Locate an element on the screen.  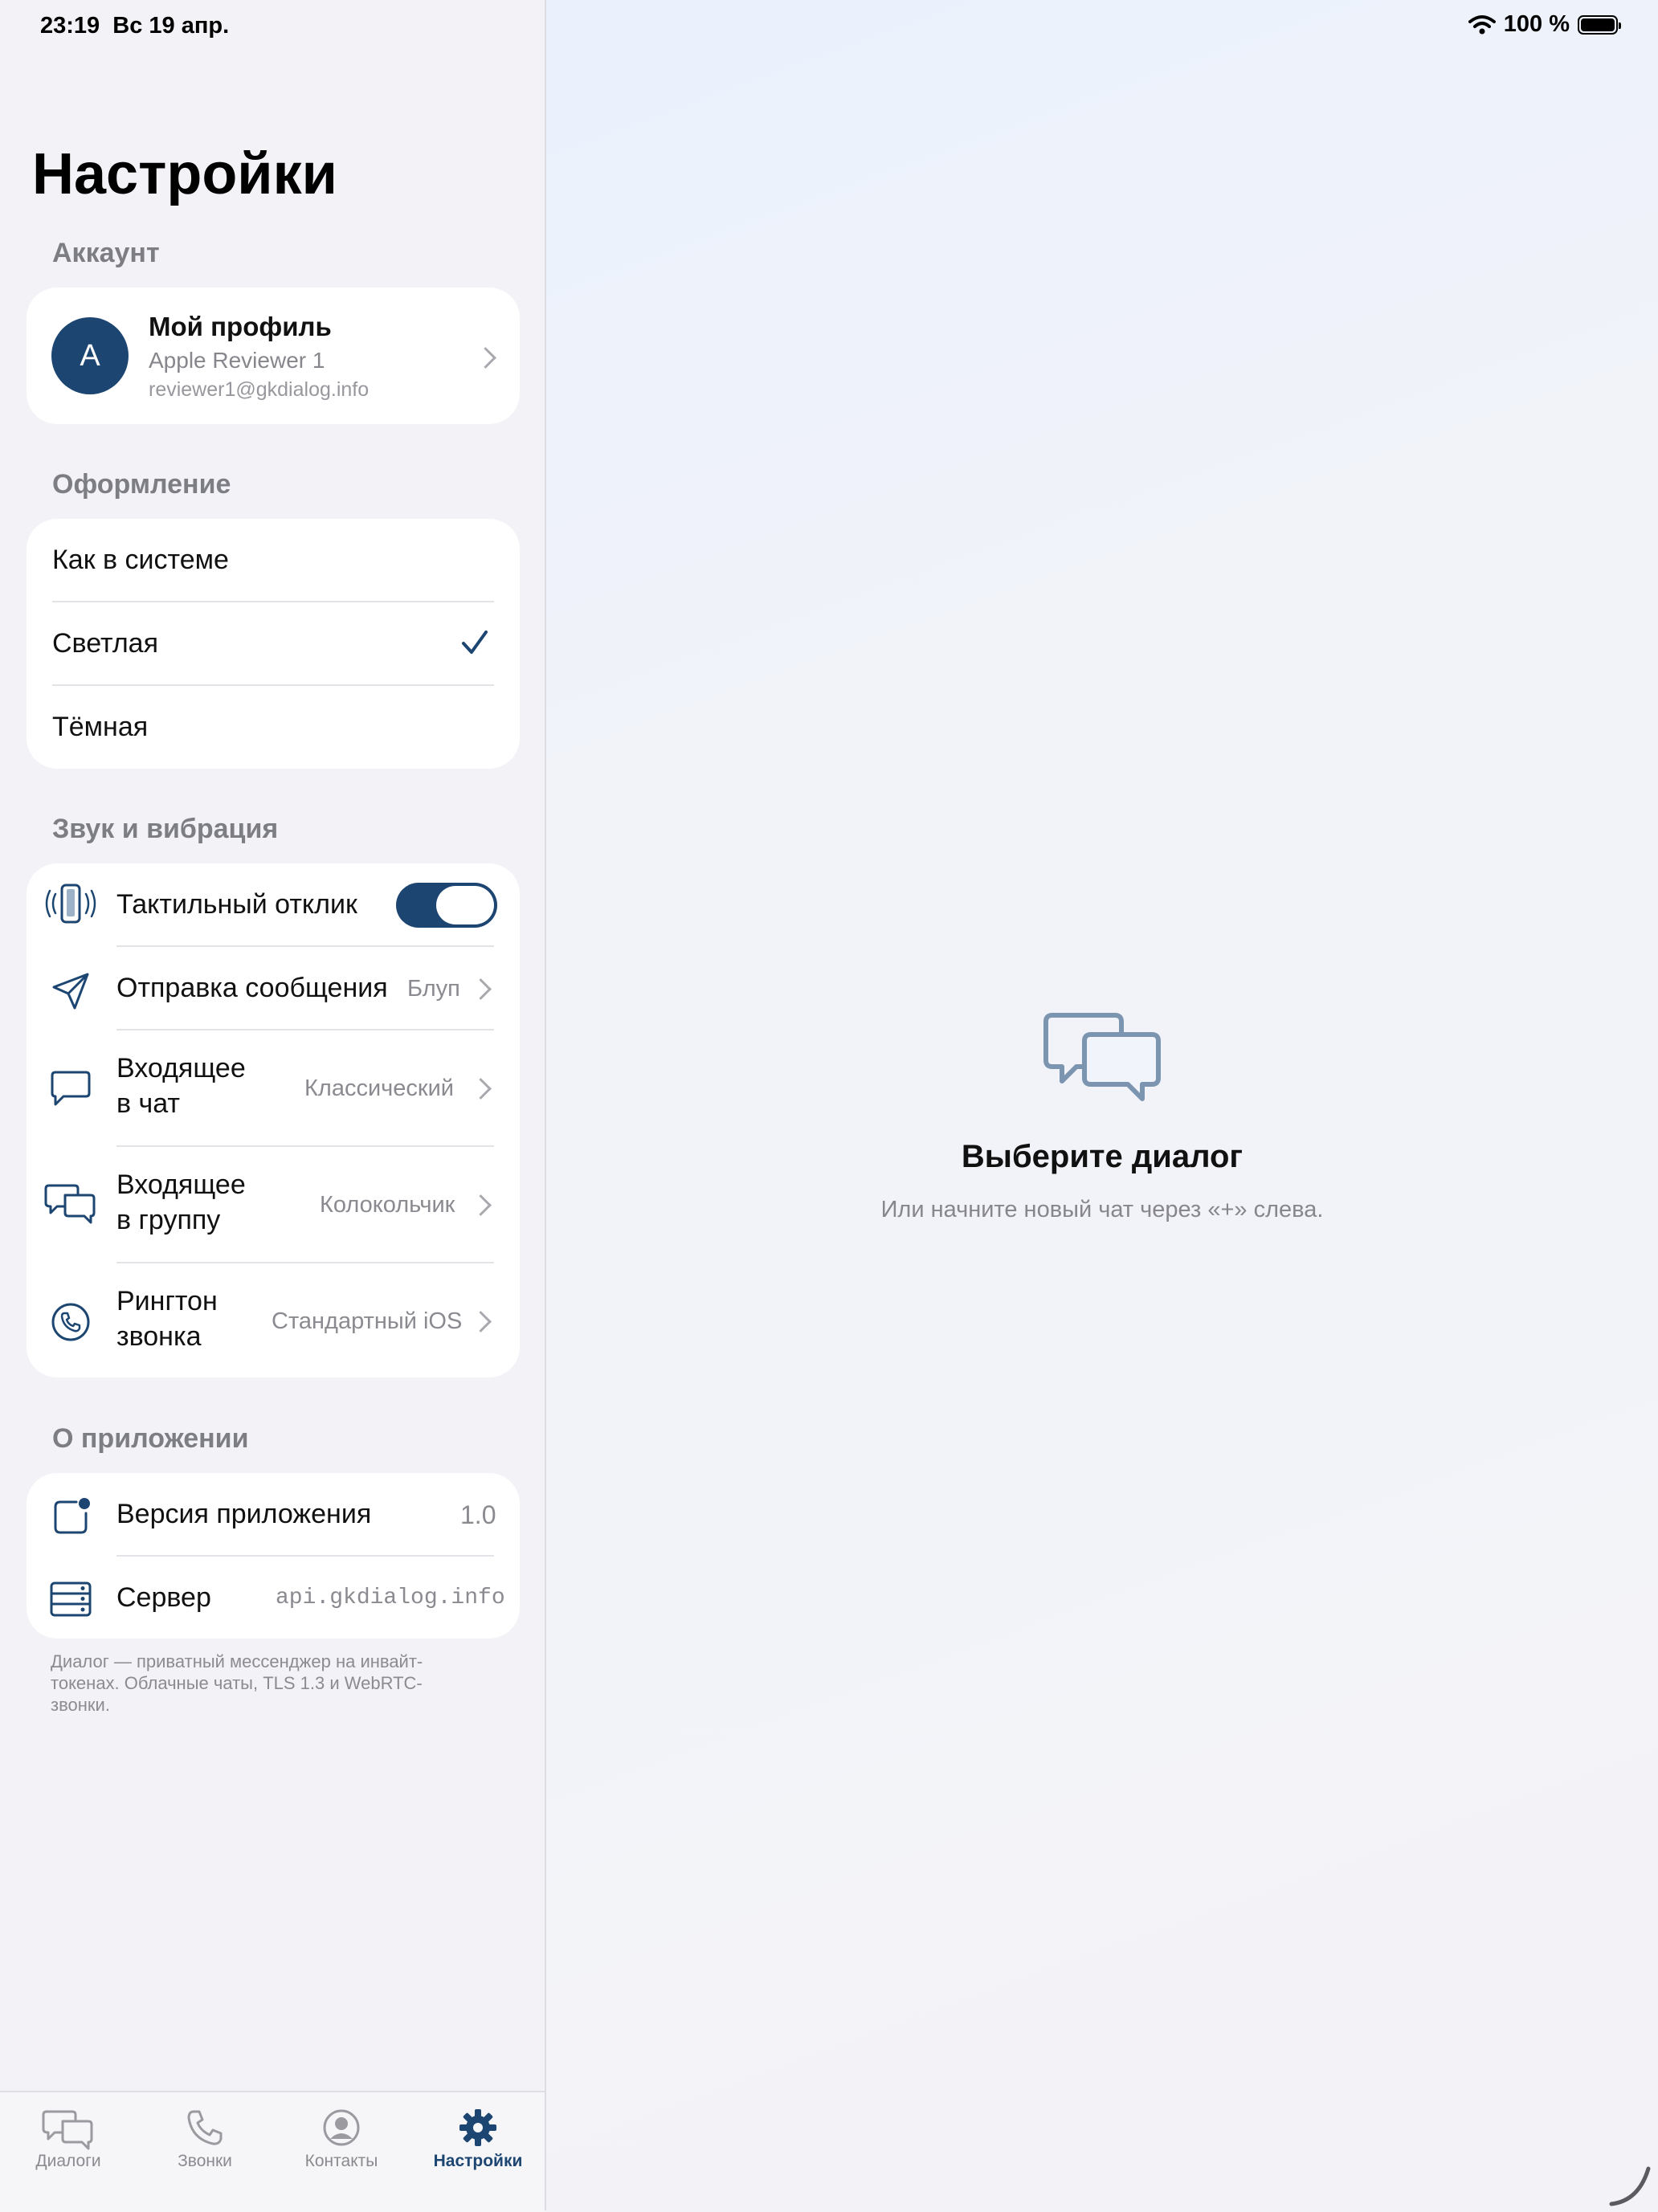
tab-calls: Звонки is located at coordinates (205, 2136).